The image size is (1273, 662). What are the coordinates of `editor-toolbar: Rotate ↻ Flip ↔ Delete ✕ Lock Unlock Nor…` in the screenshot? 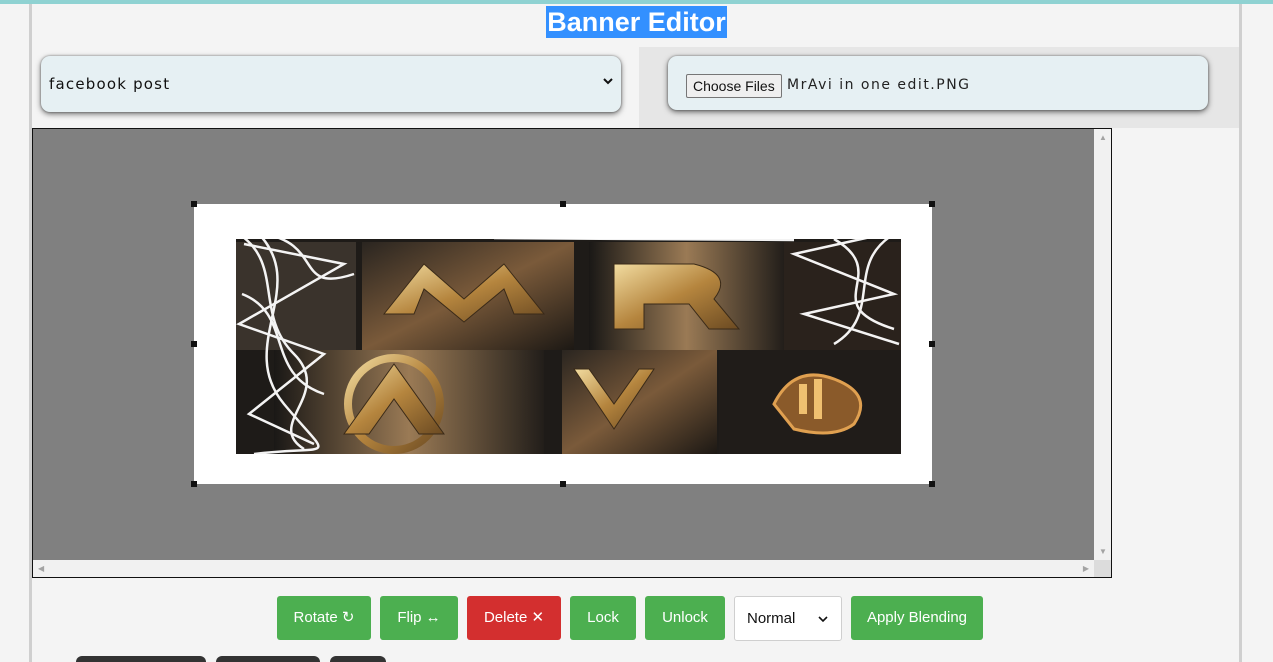 It's located at (636, 618).